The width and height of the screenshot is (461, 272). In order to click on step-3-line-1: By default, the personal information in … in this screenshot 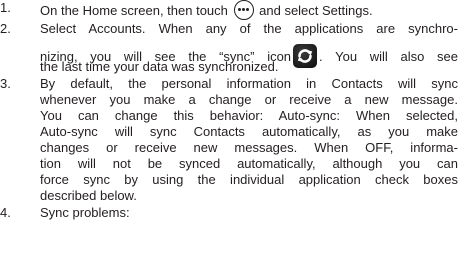, I will do `click(249, 83)`.